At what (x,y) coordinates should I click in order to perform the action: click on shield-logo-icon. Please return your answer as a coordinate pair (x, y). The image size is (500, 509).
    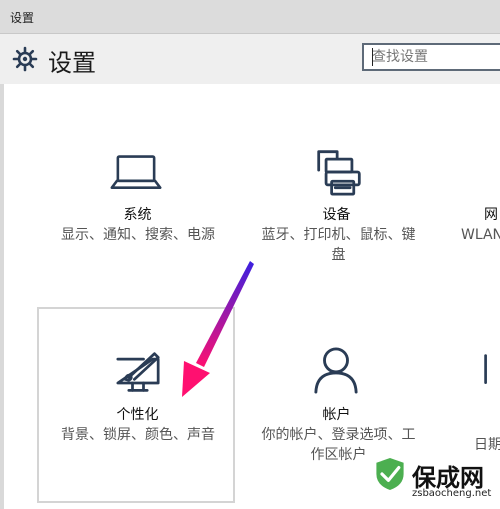
    Looking at the image, I should click on (390, 474).